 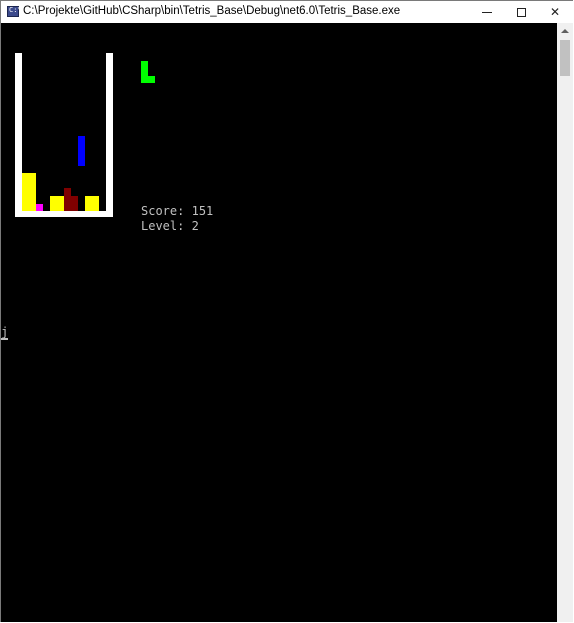 I want to click on vertical-scrollbar, so click(x=565, y=322).